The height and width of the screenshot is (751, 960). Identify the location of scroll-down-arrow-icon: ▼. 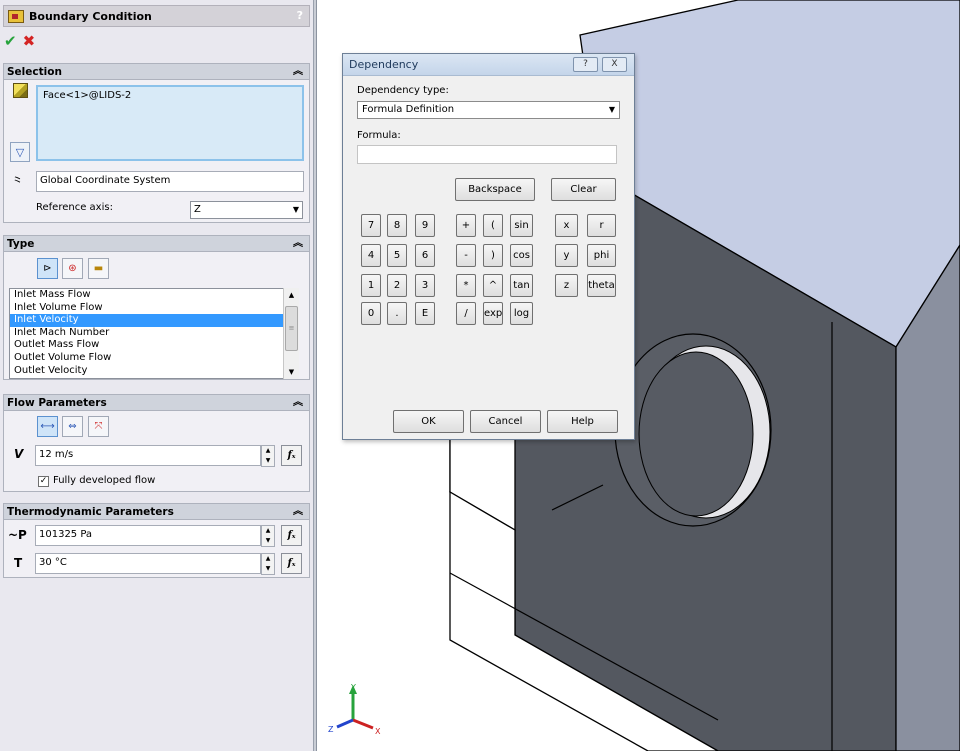
(291, 372).